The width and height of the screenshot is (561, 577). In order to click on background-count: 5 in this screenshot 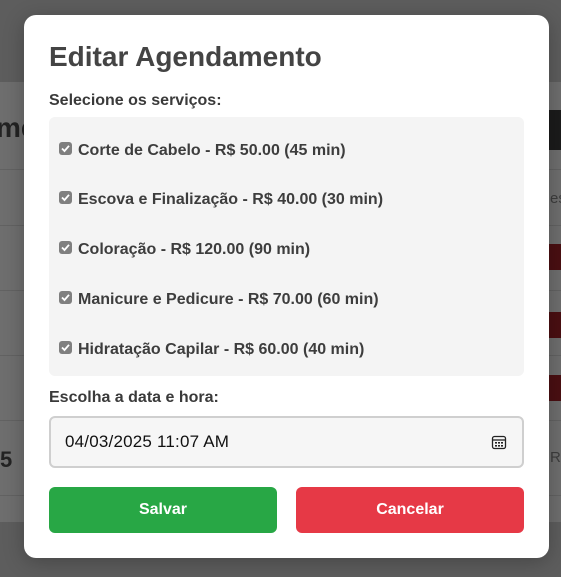, I will do `click(6, 459)`.